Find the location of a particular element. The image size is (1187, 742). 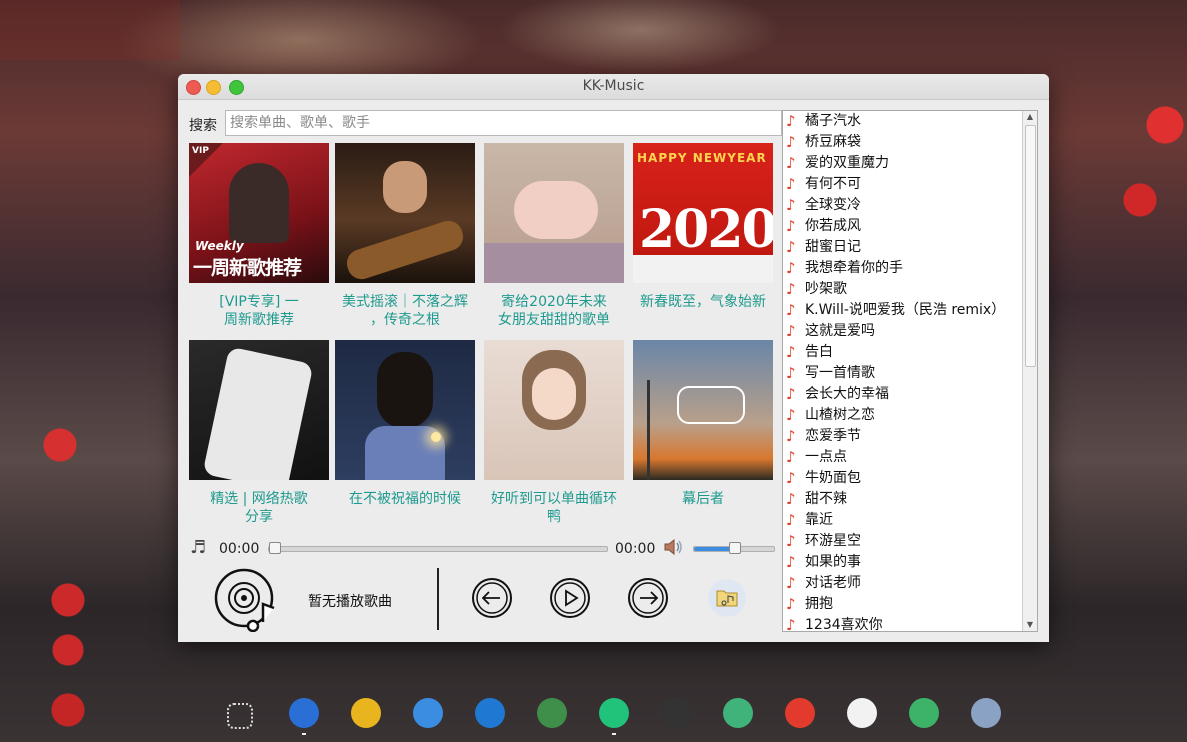

pycharm-icon is located at coordinates (614, 713).